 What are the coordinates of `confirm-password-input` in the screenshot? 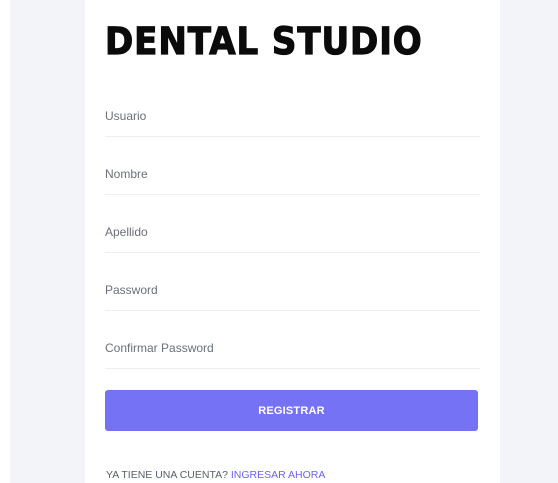 It's located at (292, 348).